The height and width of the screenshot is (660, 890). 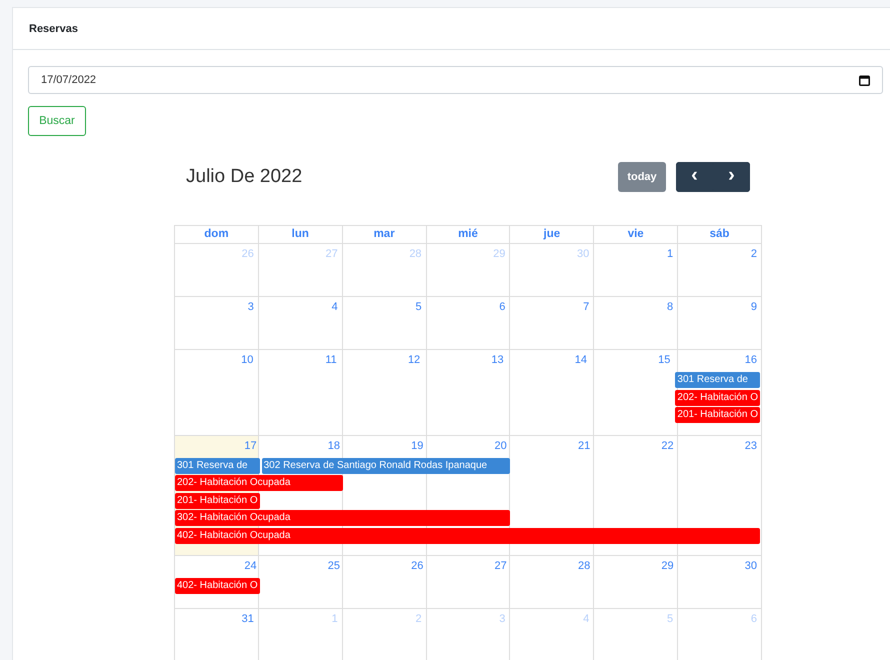 What do you see at coordinates (337, 308) in the screenshot?
I see `day-number: 4` at bounding box center [337, 308].